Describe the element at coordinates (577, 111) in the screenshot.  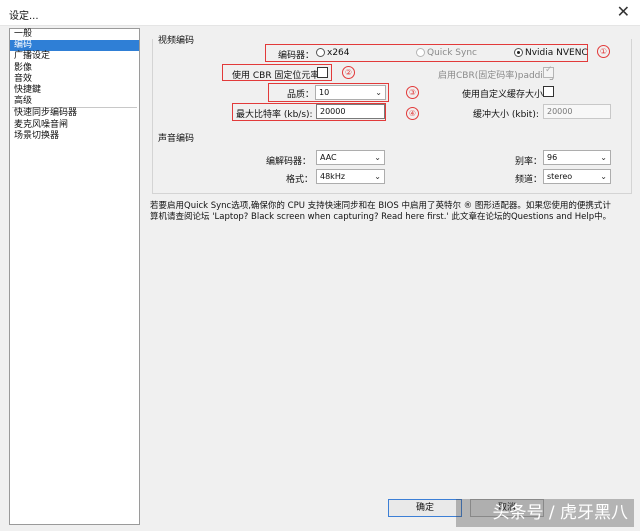
I see `buffer-size-input: 20000` at that location.